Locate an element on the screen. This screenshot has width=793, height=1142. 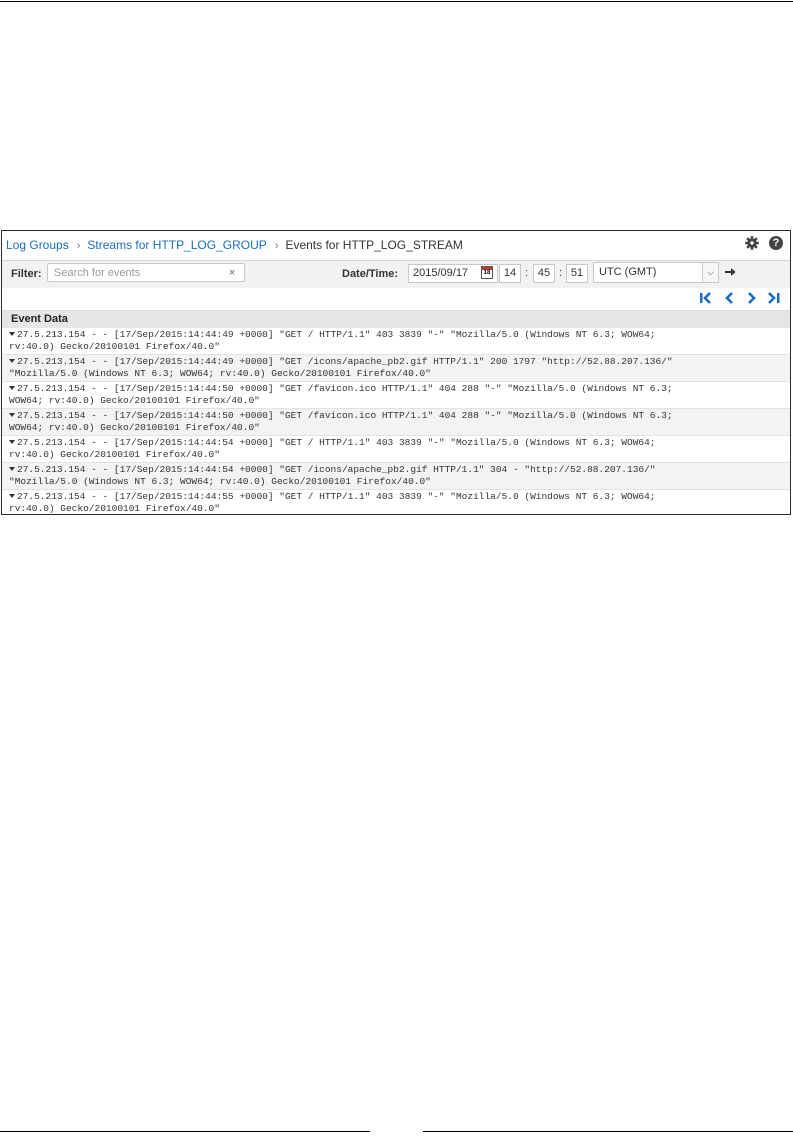
panel-toolbar: ? is located at coordinates (765, 244).